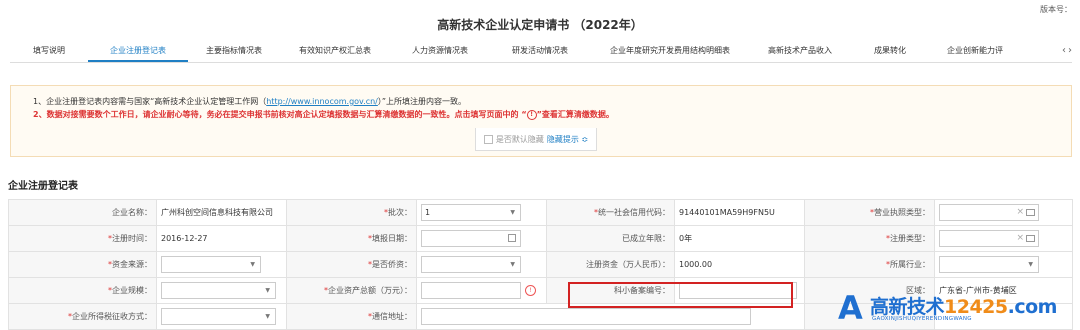 The image size is (1080, 330). Describe the element at coordinates (567, 139) in the screenshot. I see `hide-tip-link: 隐藏提示 ≎` at that location.